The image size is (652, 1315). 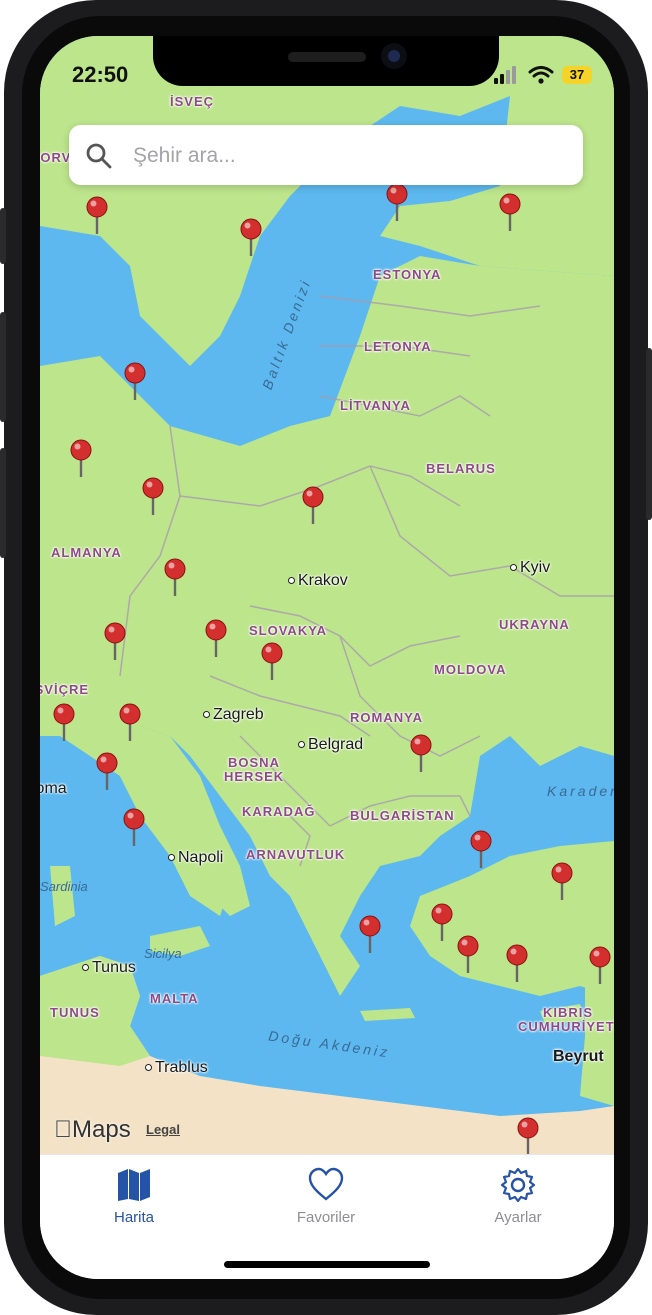 What do you see at coordinates (100, 74) in the screenshot?
I see `status-time: 22:50` at bounding box center [100, 74].